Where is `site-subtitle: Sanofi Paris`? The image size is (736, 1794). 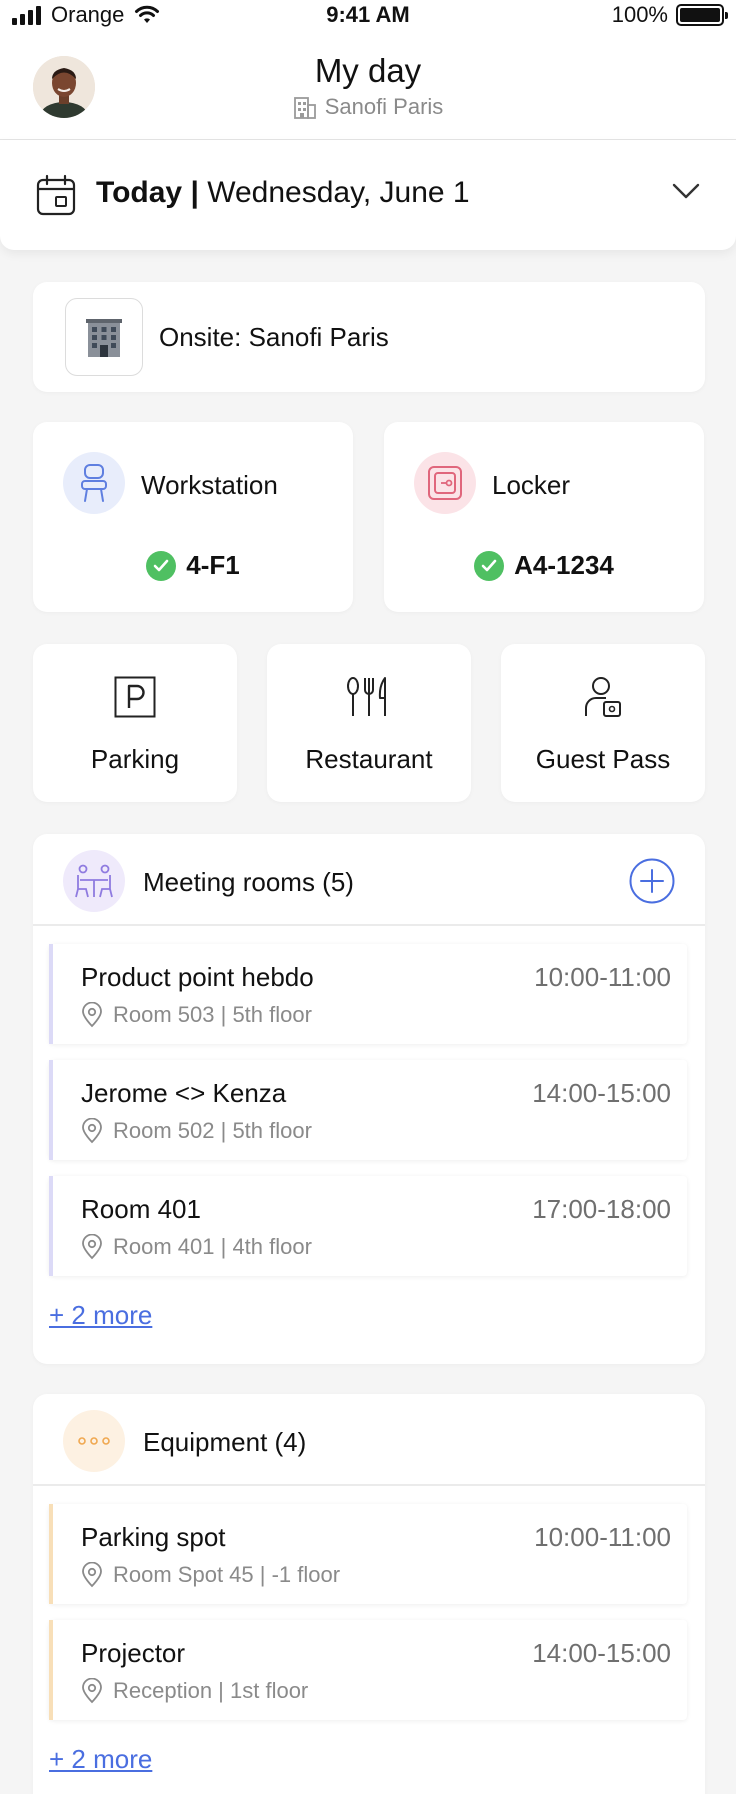
site-subtitle: Sanofi Paris is located at coordinates (368, 107).